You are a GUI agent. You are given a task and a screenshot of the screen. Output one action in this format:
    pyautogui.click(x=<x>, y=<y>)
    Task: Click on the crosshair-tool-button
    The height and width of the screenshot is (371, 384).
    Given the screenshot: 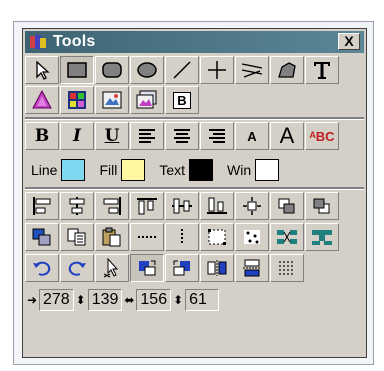 What is the action you would take?
    pyautogui.click(x=217, y=70)
    